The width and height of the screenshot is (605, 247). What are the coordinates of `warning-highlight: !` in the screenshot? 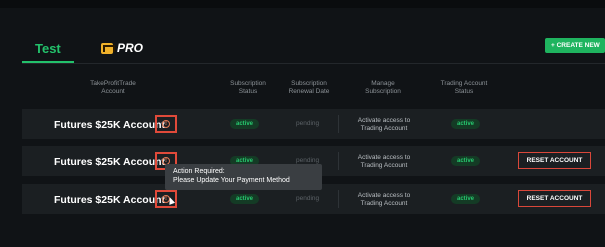 It's located at (166, 124).